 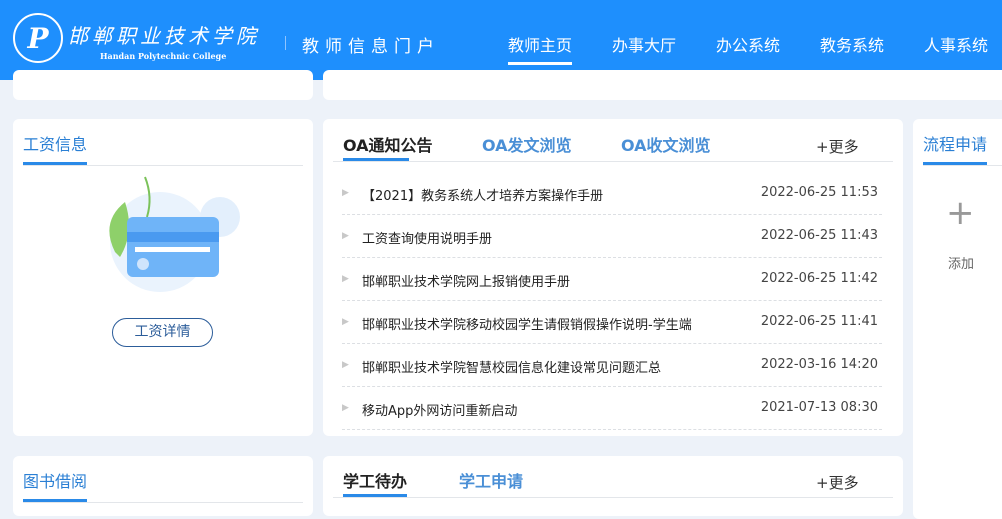 What do you see at coordinates (371, 47) in the screenshot?
I see `portal-title: 教师信息门户` at bounding box center [371, 47].